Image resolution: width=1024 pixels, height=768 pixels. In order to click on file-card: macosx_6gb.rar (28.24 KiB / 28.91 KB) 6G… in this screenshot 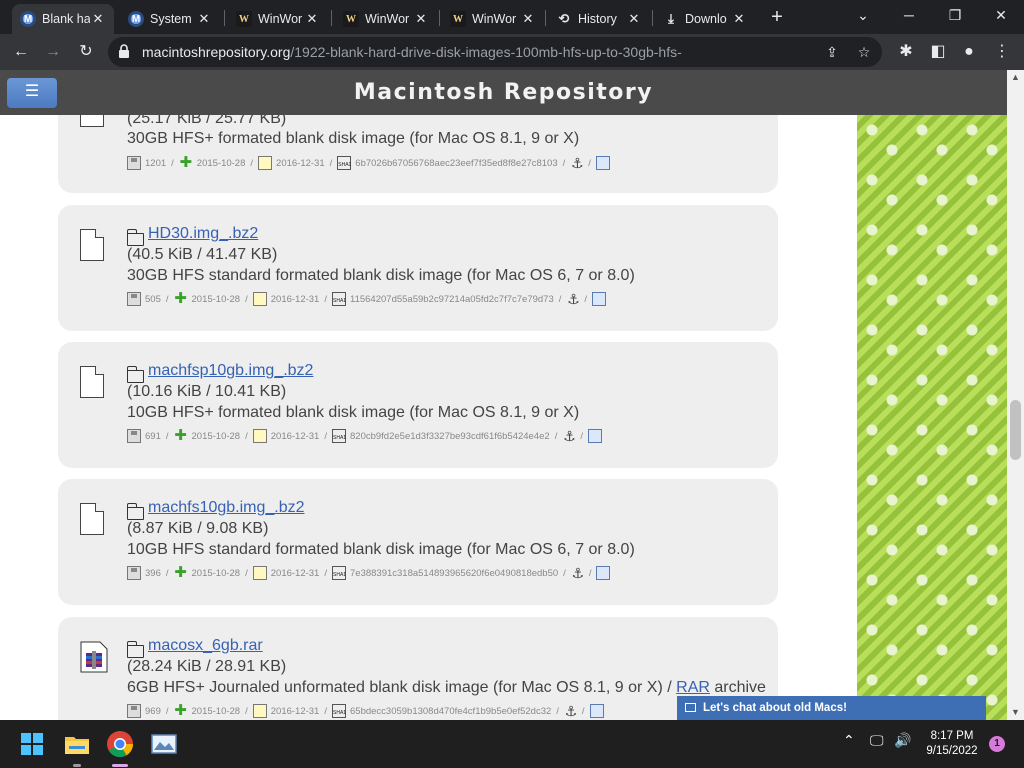, I will do `click(418, 668)`.